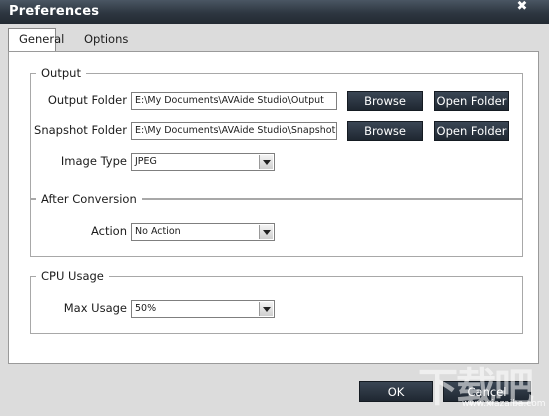  What do you see at coordinates (504, 404) in the screenshot?
I see `watermark-site: www.xiazaiba.com` at bounding box center [504, 404].